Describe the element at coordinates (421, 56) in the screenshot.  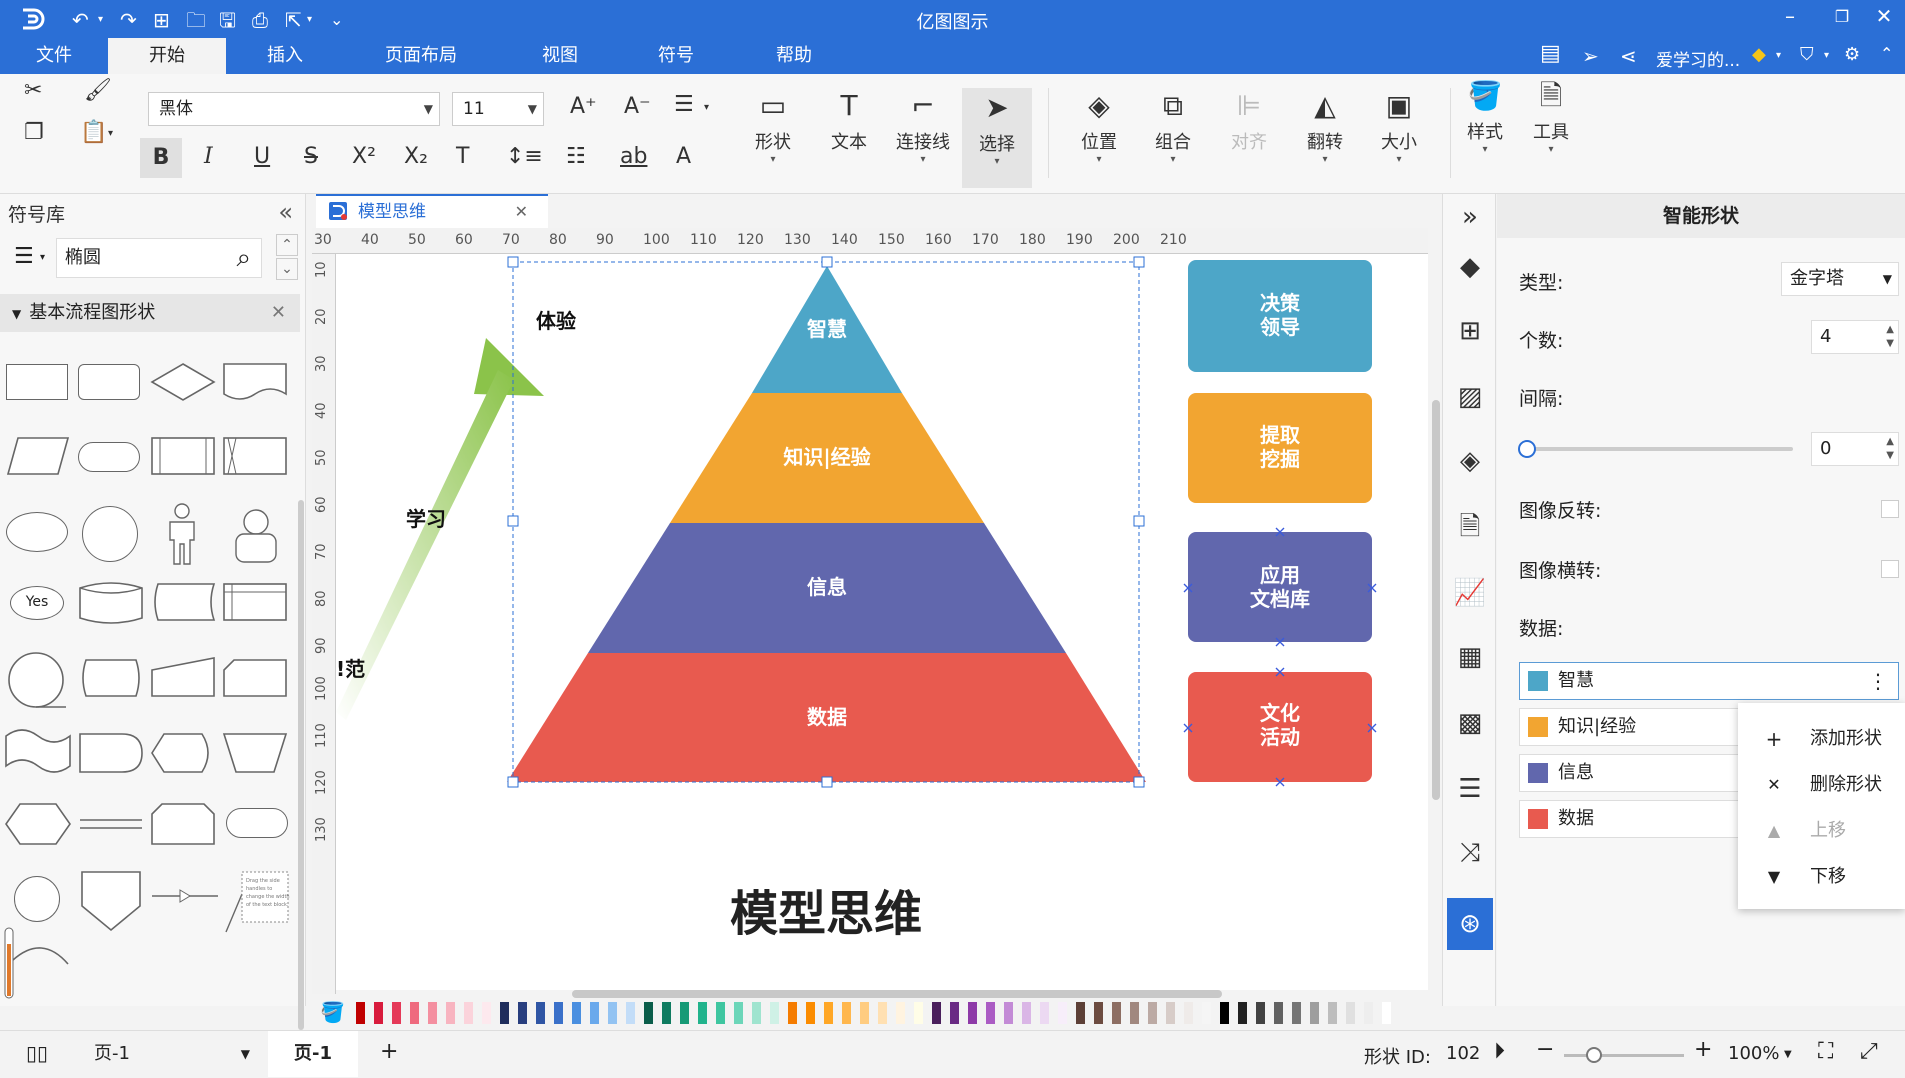
I see `tab-page-layout: 页面布局` at that location.